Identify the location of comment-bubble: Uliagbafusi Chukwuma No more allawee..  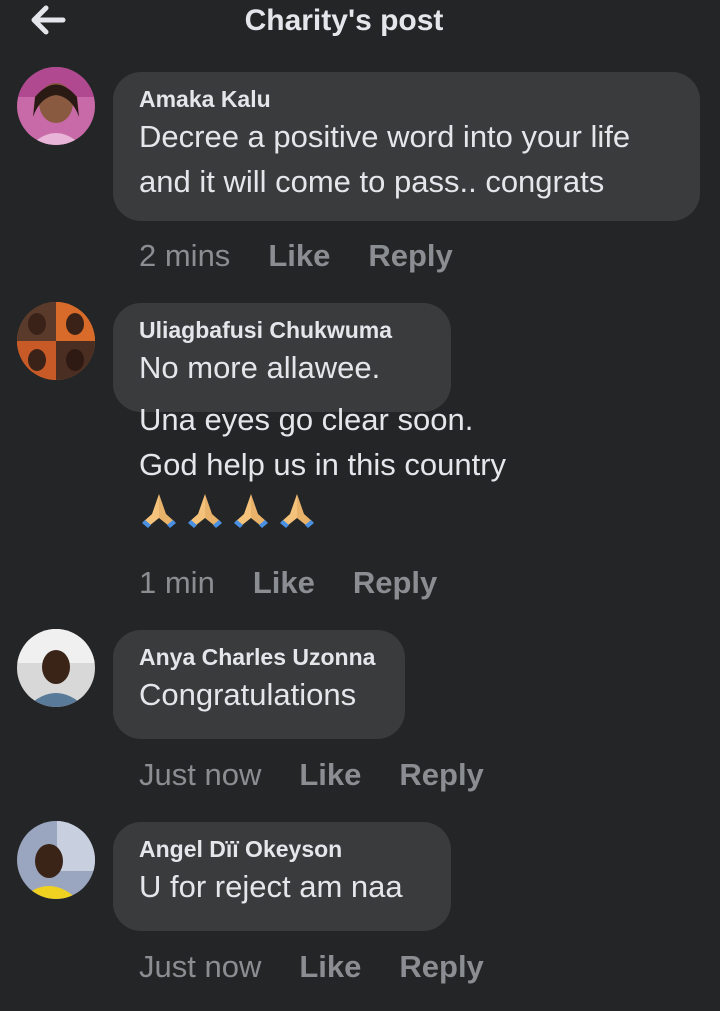
(282, 357).